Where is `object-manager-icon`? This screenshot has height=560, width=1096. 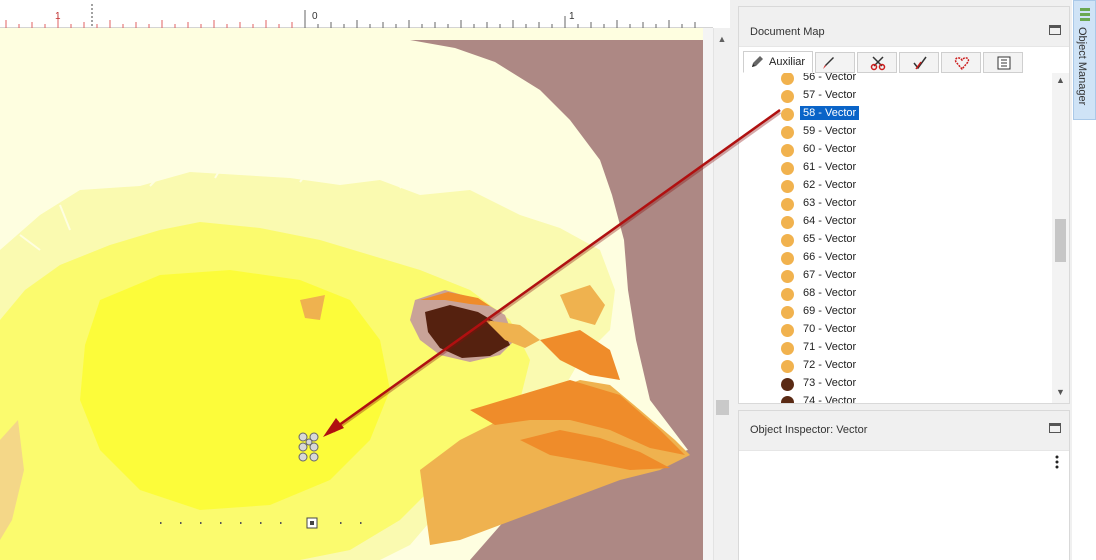 object-manager-icon is located at coordinates (1085, 14).